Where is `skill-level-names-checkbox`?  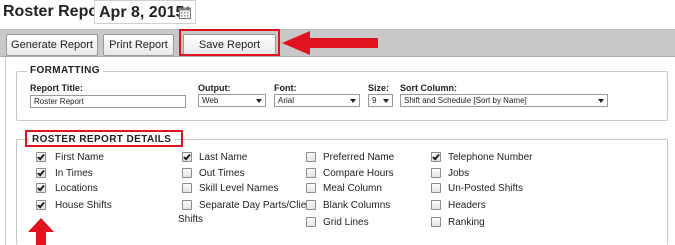
skill-level-names-checkbox is located at coordinates (187, 188).